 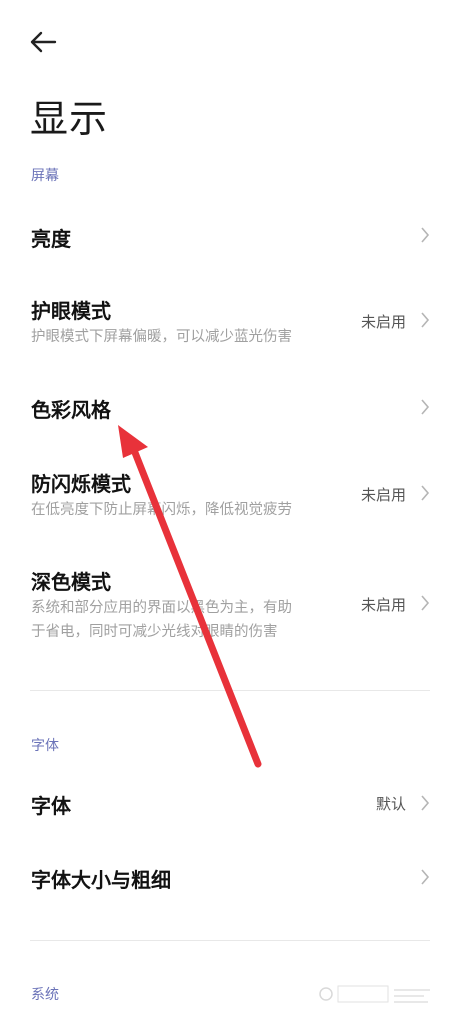 I want to click on setting-title: 字体, so click(x=51, y=806).